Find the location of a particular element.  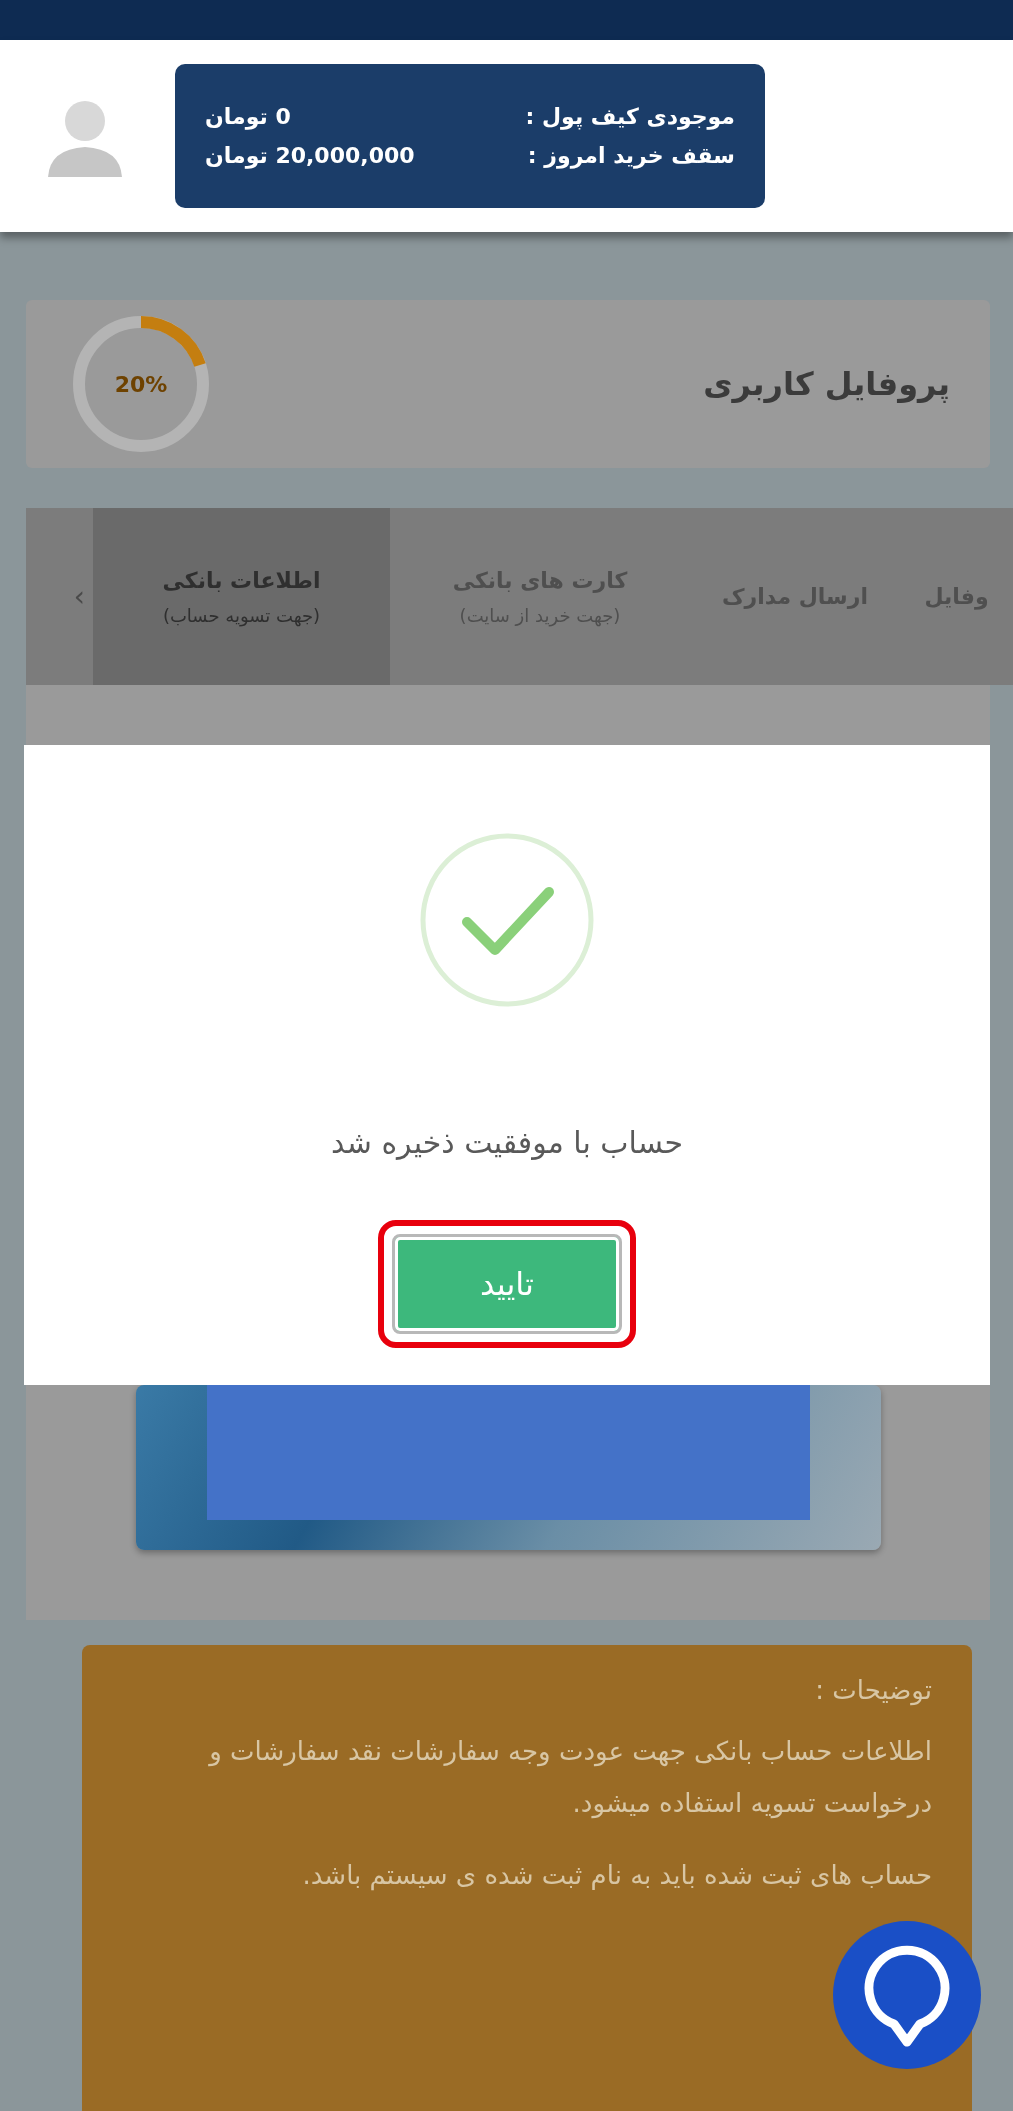

chat-icon is located at coordinates (907, 1995).